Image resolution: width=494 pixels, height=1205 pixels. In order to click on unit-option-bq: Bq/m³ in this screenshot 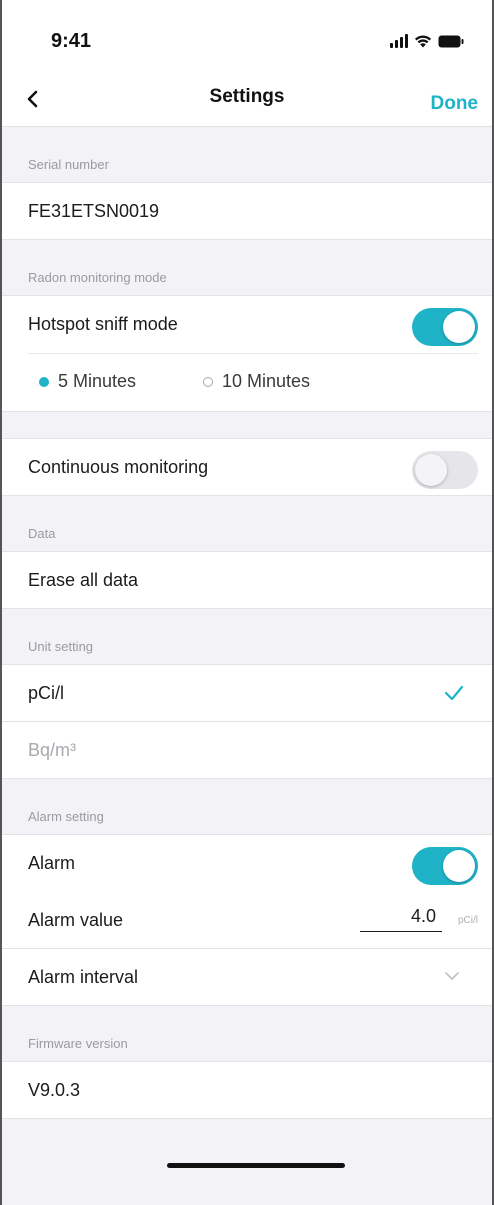, I will do `click(247, 750)`.